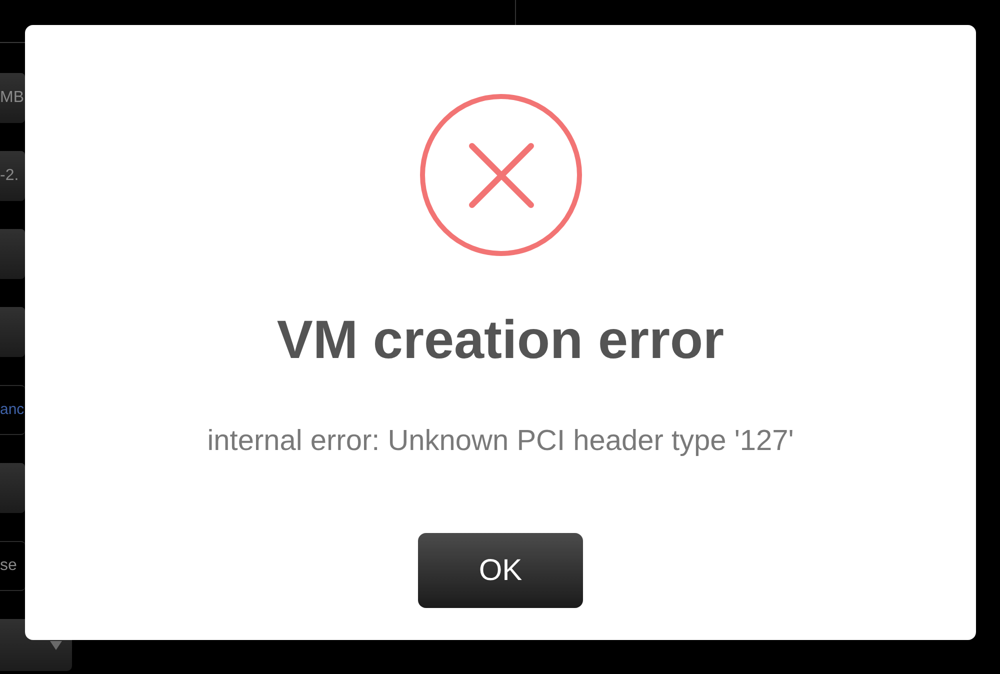  What do you see at coordinates (12, 409) in the screenshot?
I see `link: anc` at bounding box center [12, 409].